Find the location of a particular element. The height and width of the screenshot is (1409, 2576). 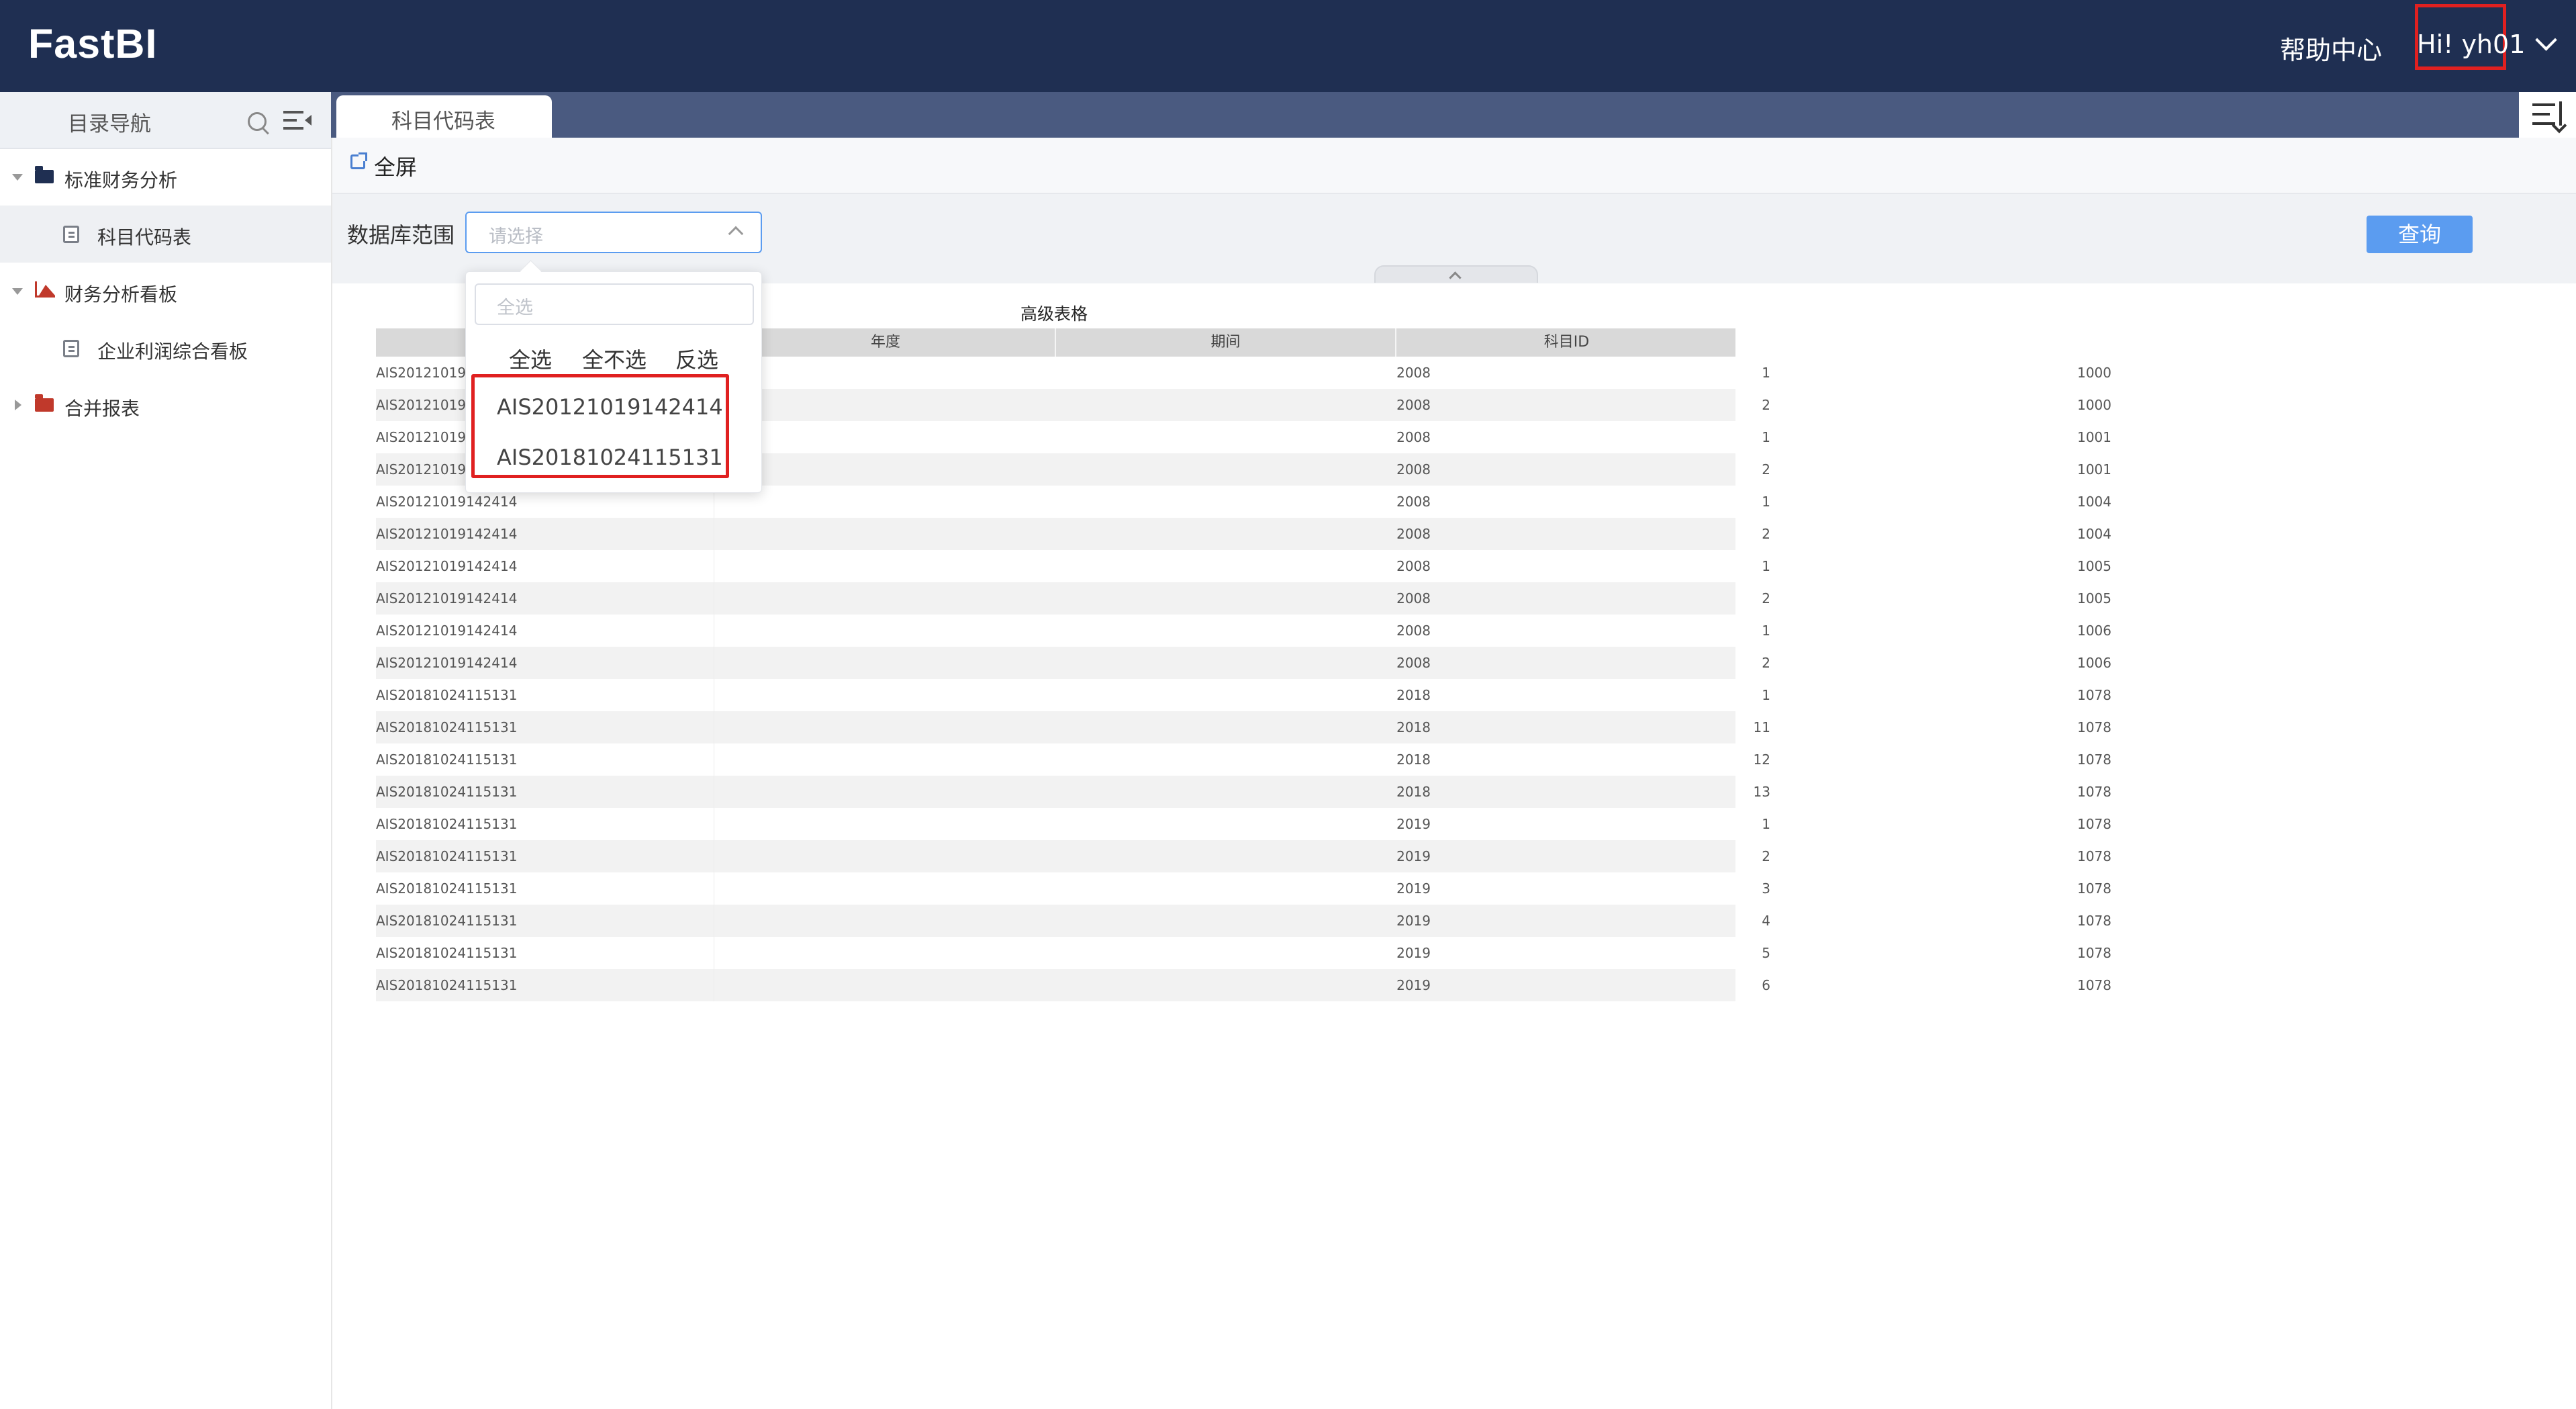

database-scope-label: 数据库范围 is located at coordinates (401, 235).